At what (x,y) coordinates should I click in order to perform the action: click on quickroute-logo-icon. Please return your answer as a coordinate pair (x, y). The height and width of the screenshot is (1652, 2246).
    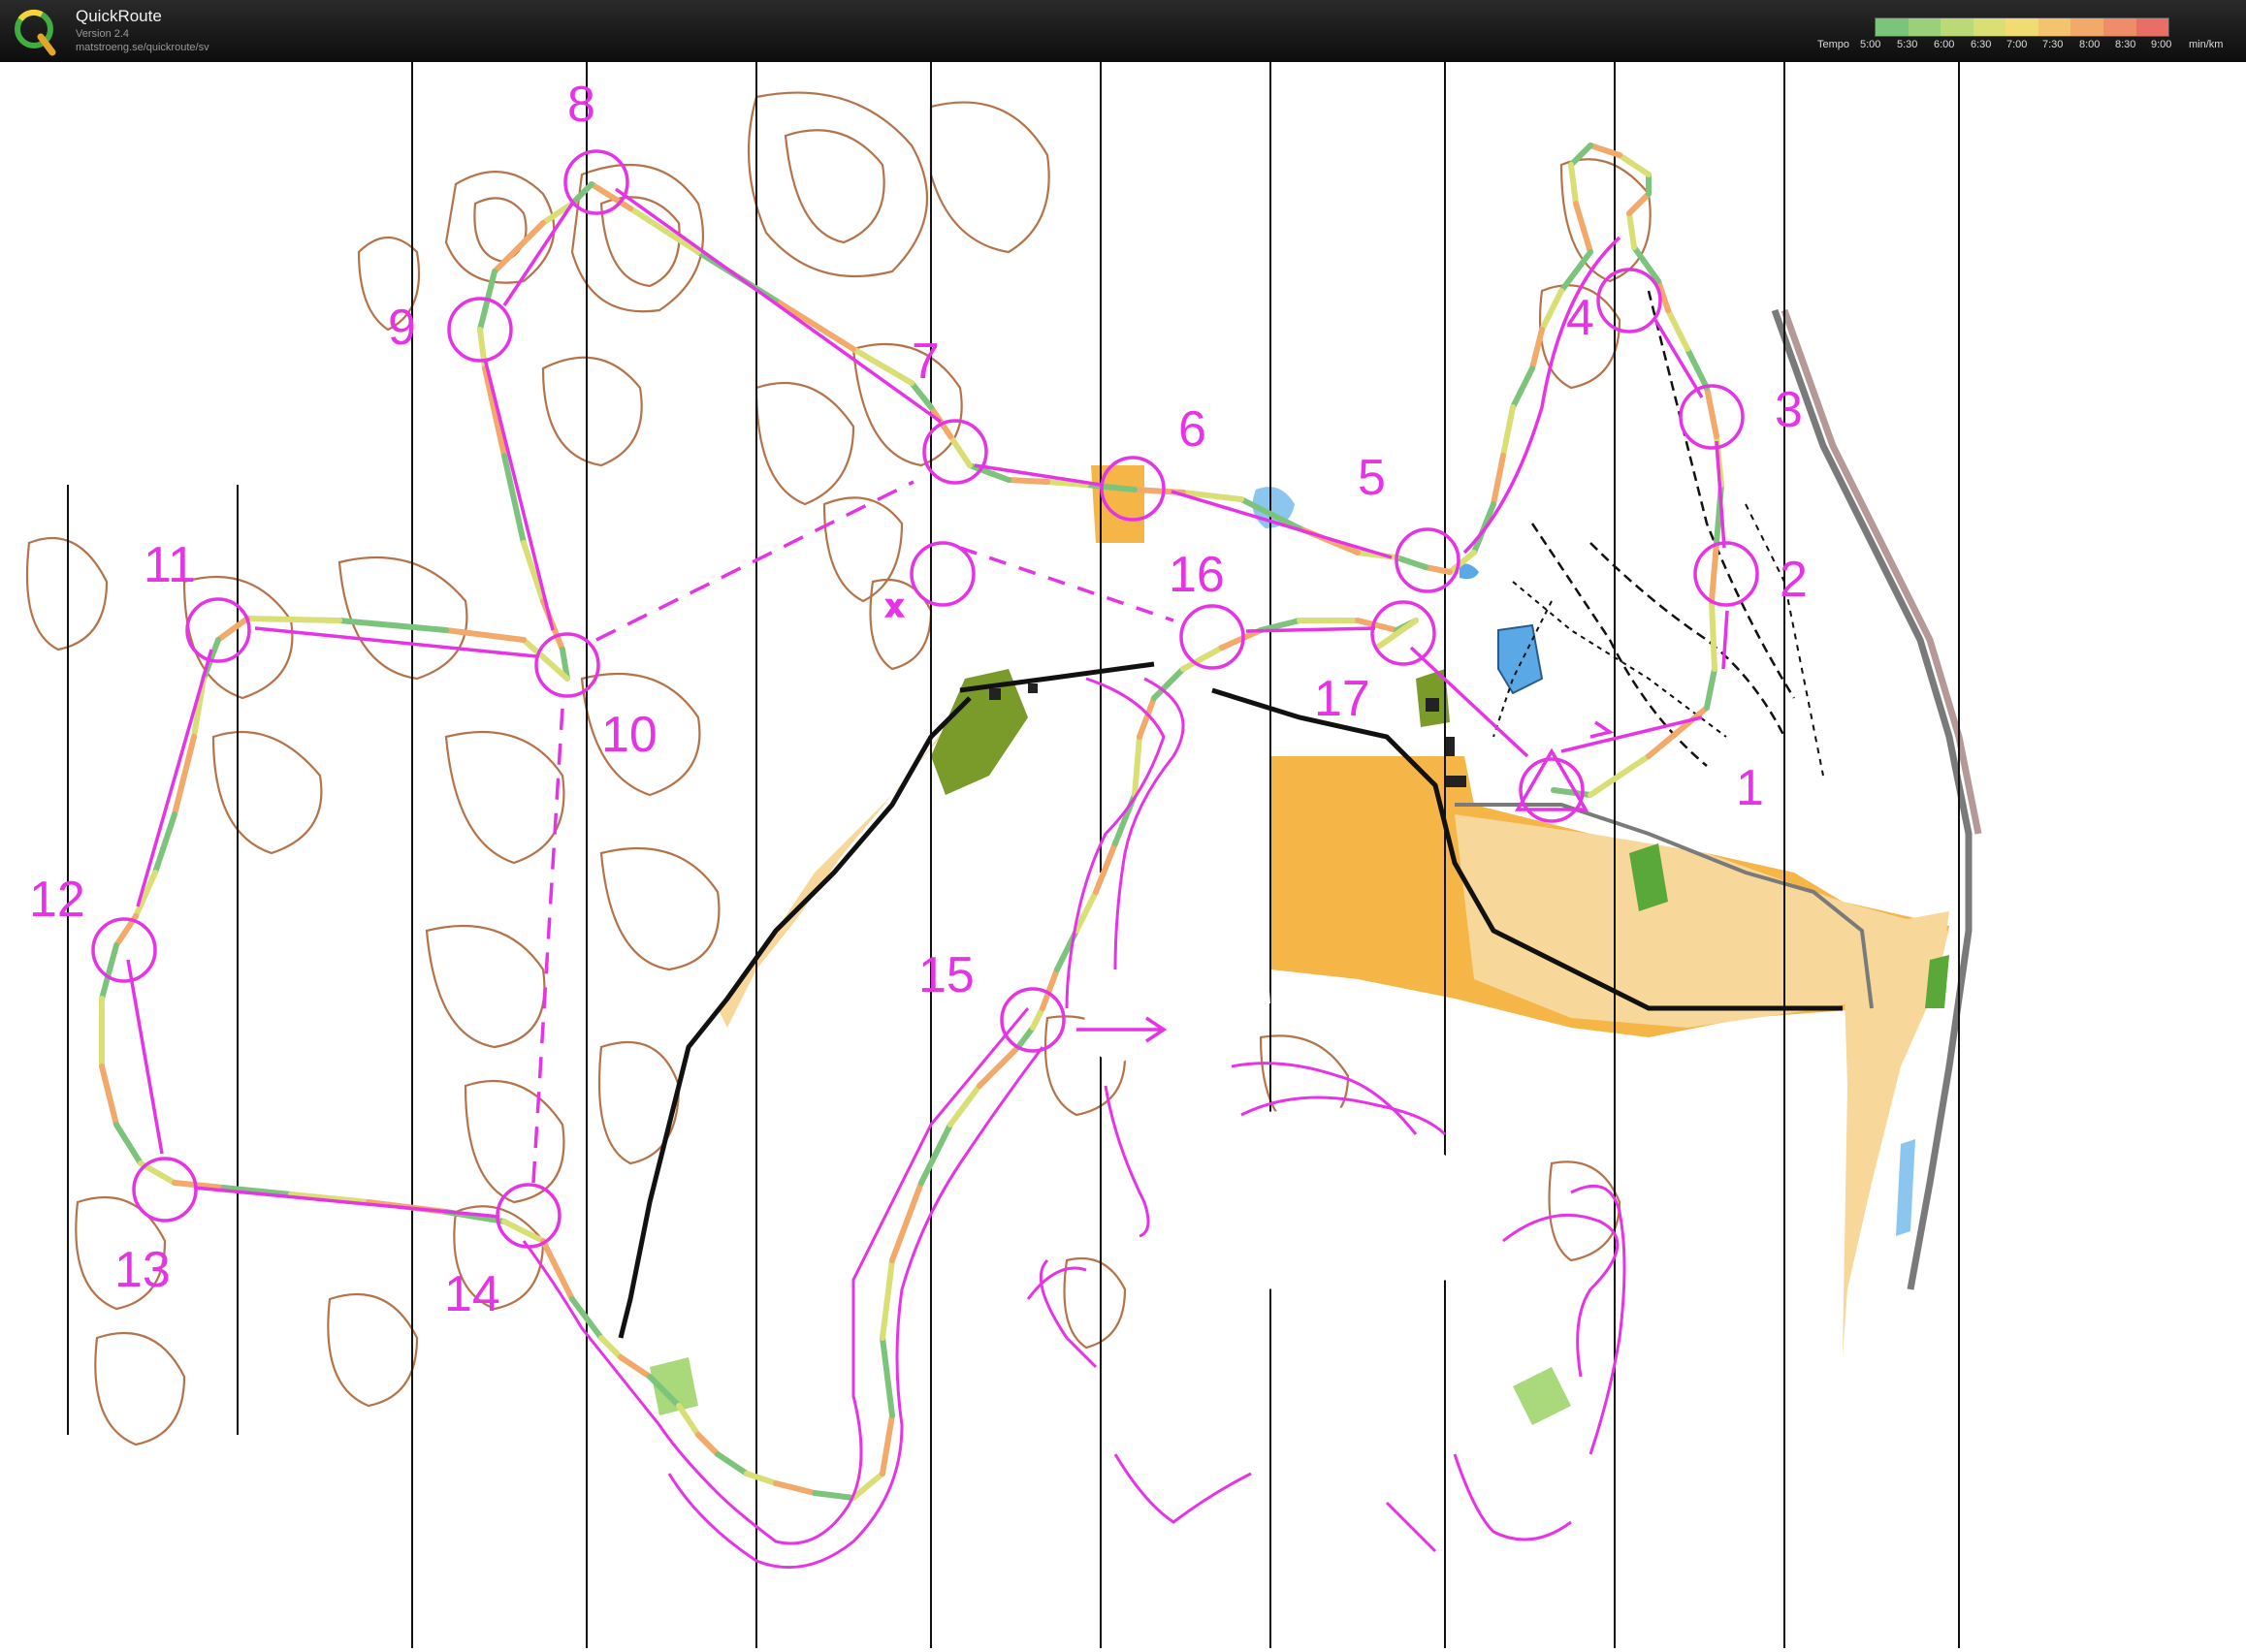
    Looking at the image, I should click on (35, 33).